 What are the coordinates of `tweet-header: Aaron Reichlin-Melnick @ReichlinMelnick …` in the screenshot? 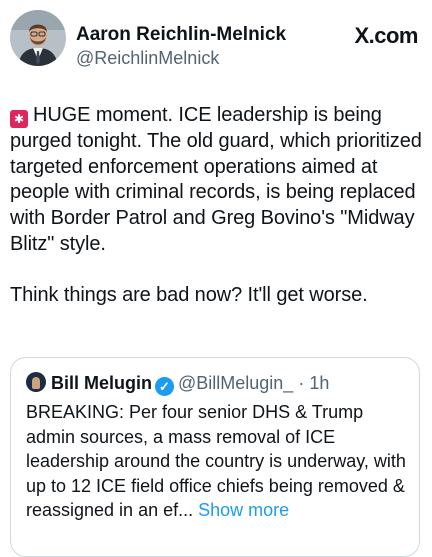 It's located at (214, 40).